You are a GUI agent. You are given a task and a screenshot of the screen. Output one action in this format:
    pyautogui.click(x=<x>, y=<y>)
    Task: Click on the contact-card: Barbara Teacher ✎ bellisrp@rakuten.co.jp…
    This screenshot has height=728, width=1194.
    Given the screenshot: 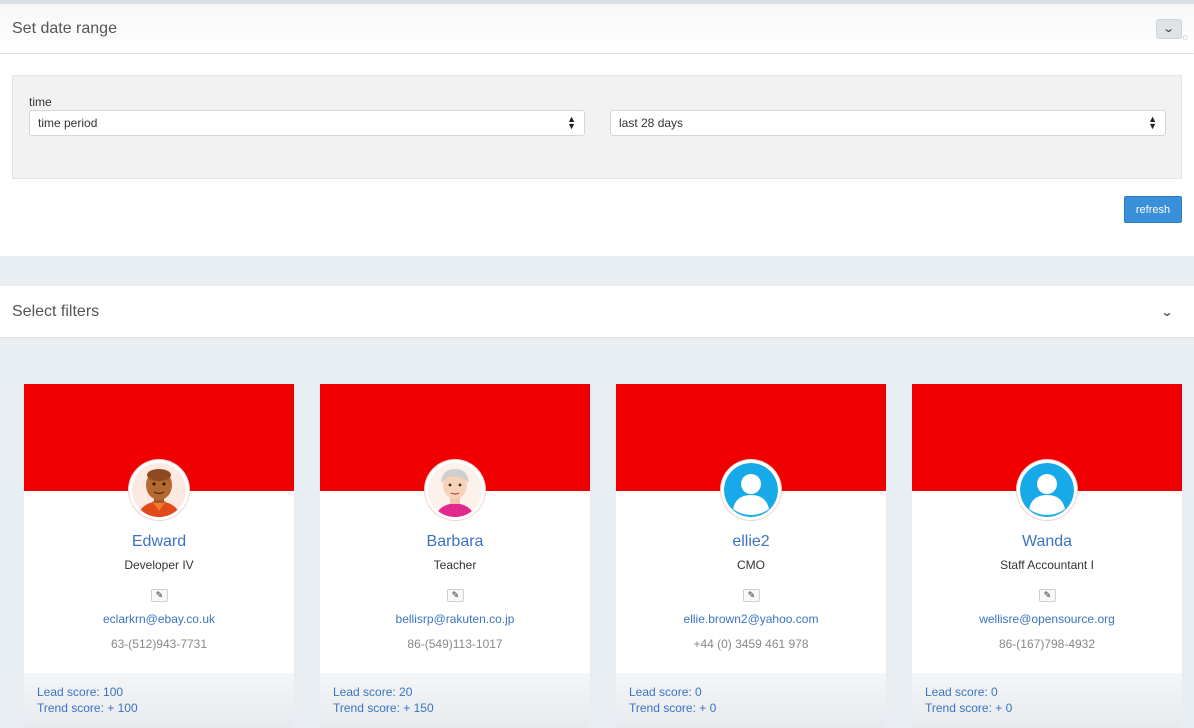 What is the action you would take?
    pyautogui.click(x=455, y=556)
    